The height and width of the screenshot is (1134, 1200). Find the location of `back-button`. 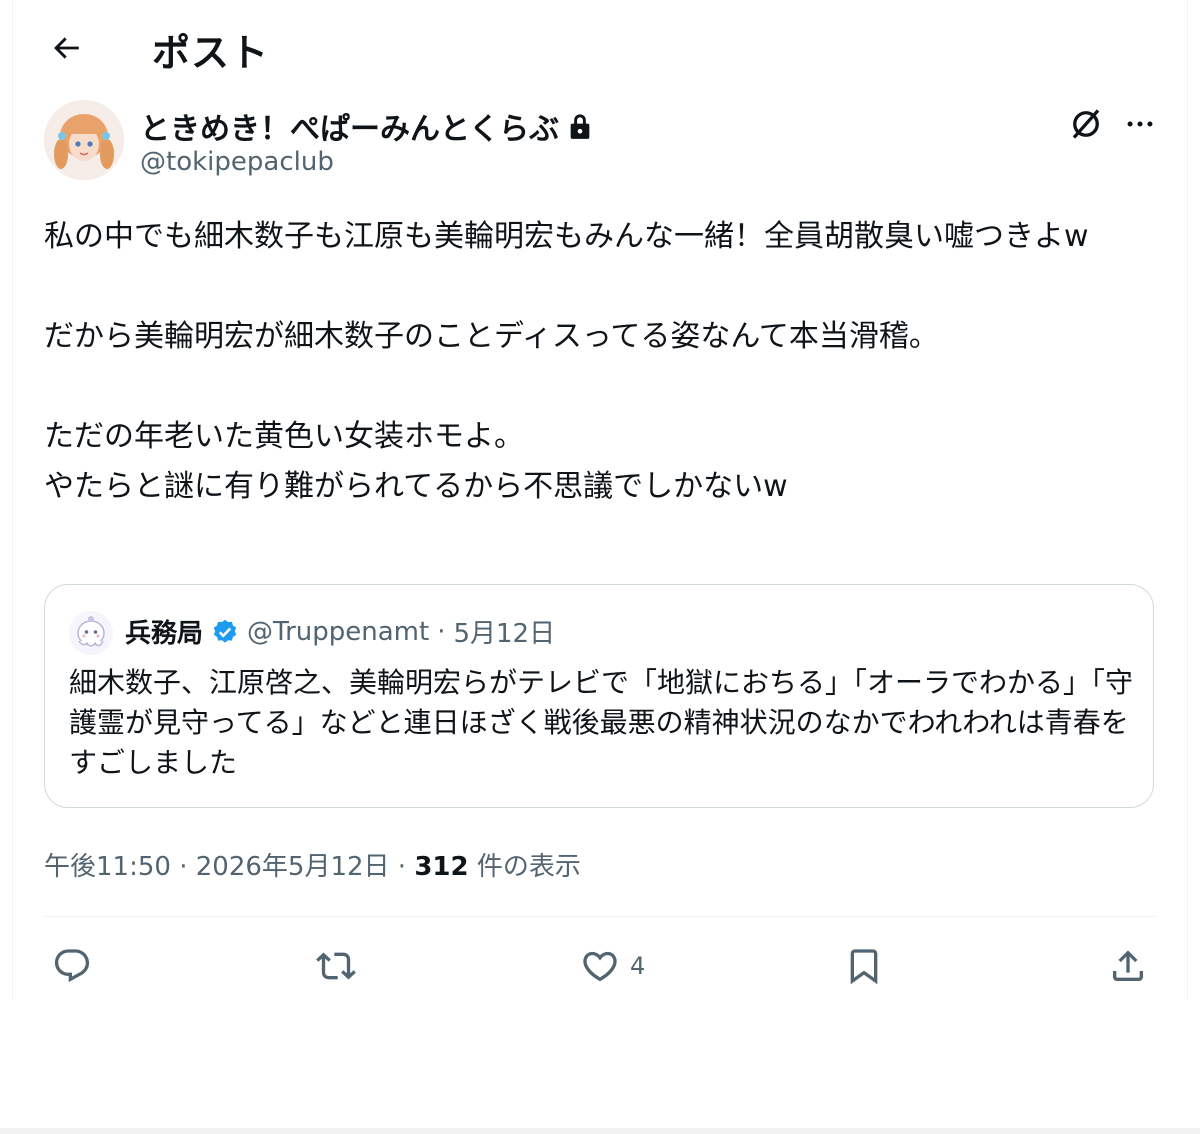

back-button is located at coordinates (66, 48).